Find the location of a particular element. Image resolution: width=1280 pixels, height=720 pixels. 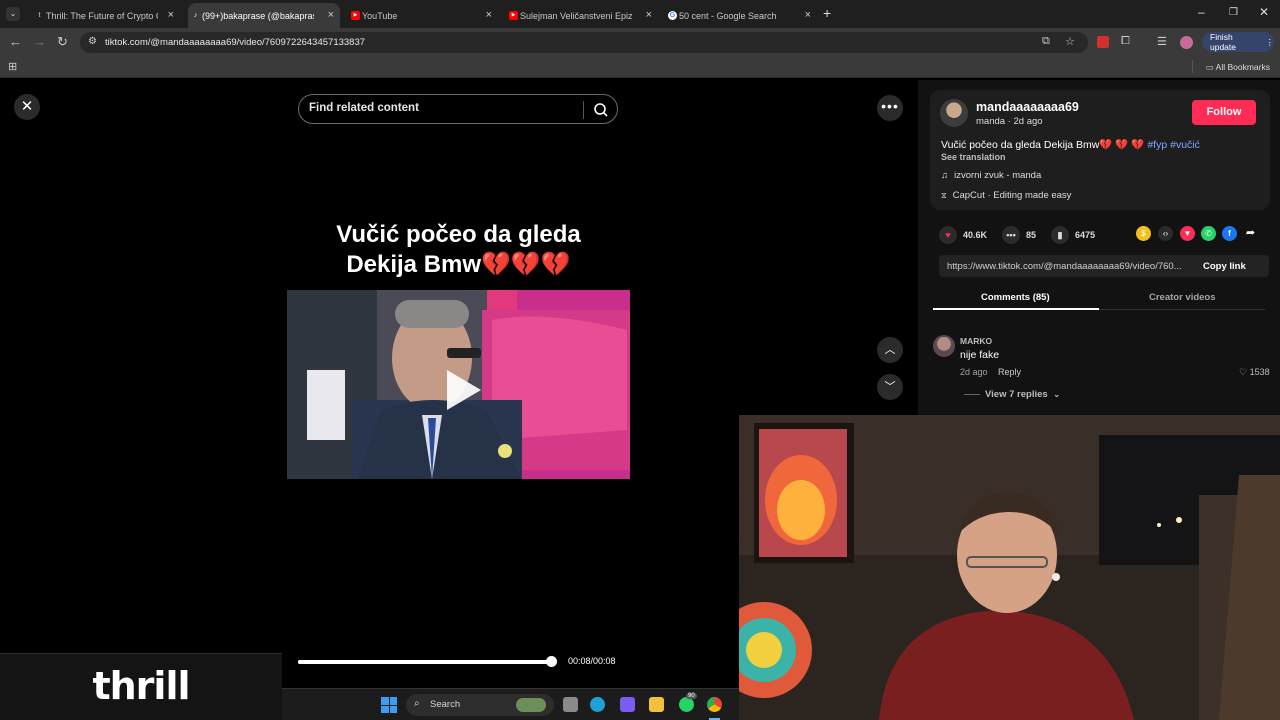

tab-search-menu-icon: ⌄ is located at coordinates (13, 14).